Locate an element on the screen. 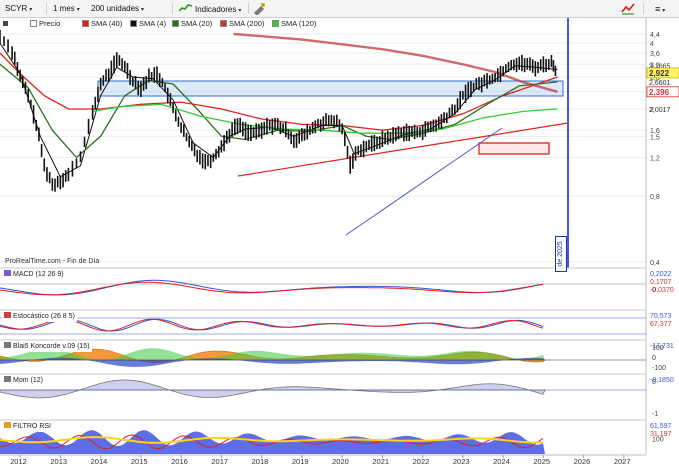  macd-line is located at coordinates (272, 287).